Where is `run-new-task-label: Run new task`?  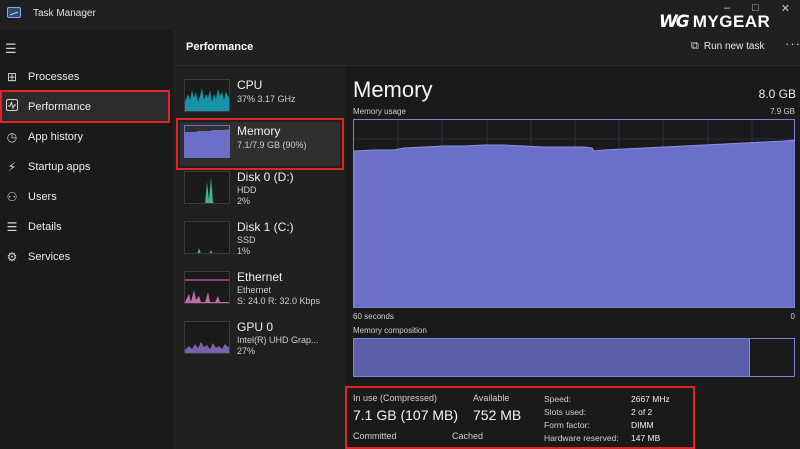
run-new-task-label: Run new task is located at coordinates (734, 46).